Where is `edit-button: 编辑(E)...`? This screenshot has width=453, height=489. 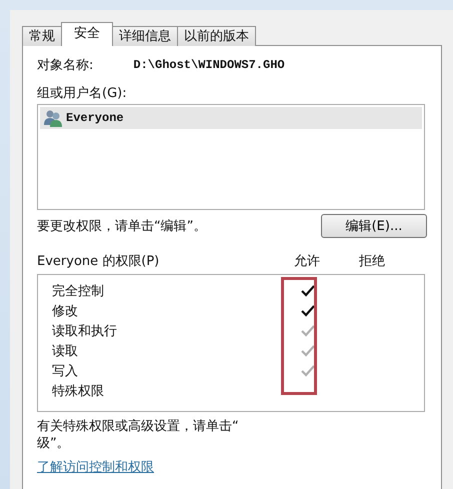 edit-button: 编辑(E)... is located at coordinates (374, 226).